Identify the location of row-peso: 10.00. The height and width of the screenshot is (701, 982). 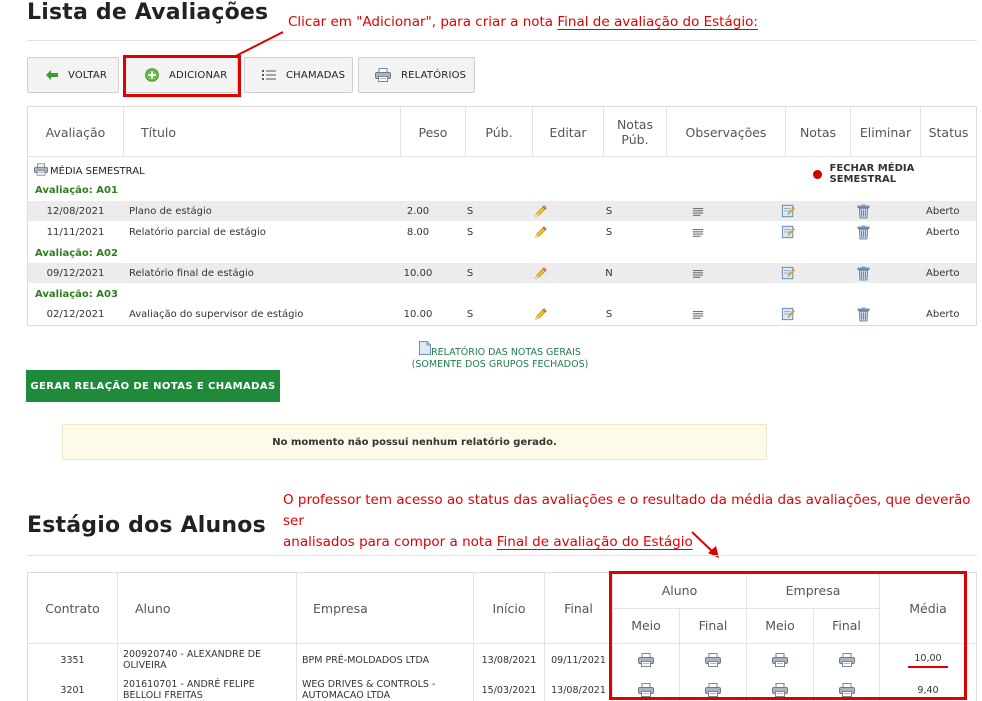
(418, 273).